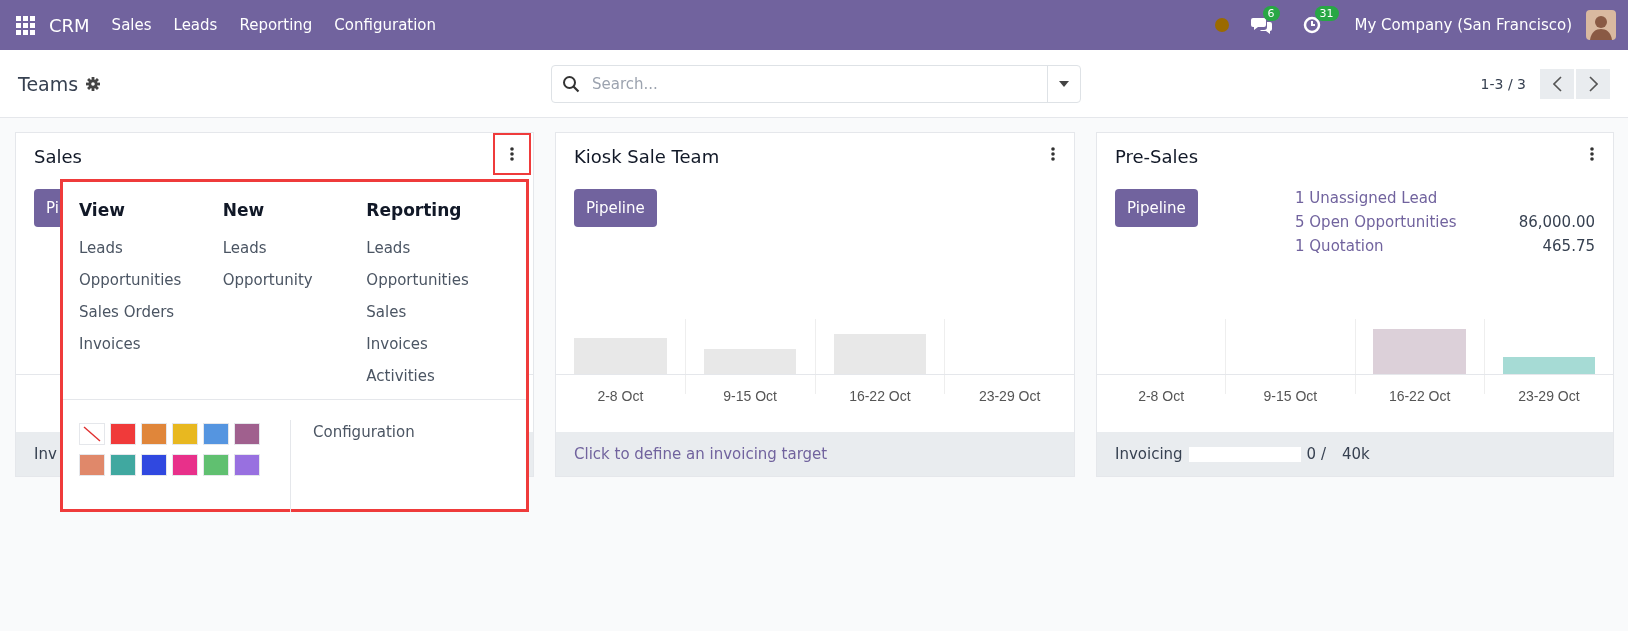  Describe the element at coordinates (364, 432) in the screenshot. I see `configuration-link: Configuration` at that location.